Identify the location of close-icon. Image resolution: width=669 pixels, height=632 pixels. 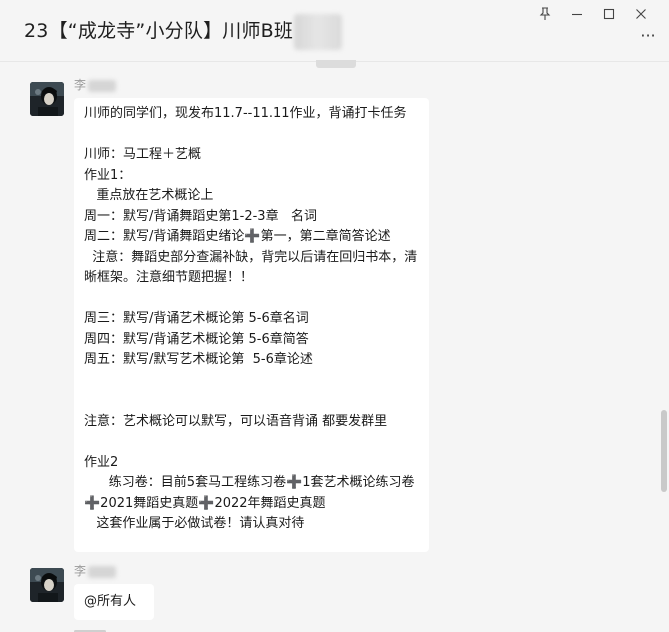
(641, 14).